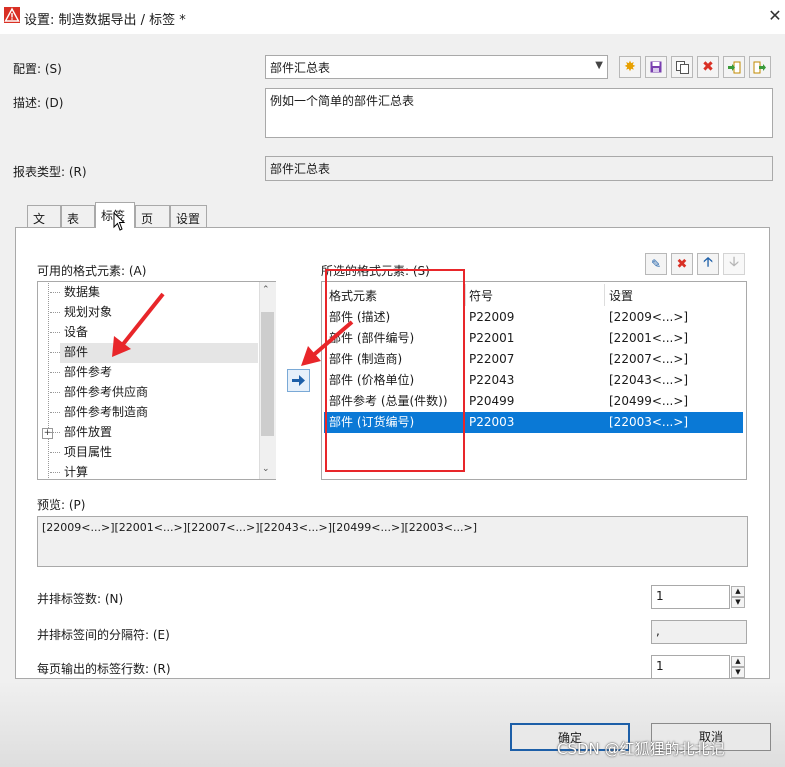 This screenshot has height=767, width=785. What do you see at coordinates (233, 329) in the screenshot?
I see `annotation-arrows` at bounding box center [233, 329].